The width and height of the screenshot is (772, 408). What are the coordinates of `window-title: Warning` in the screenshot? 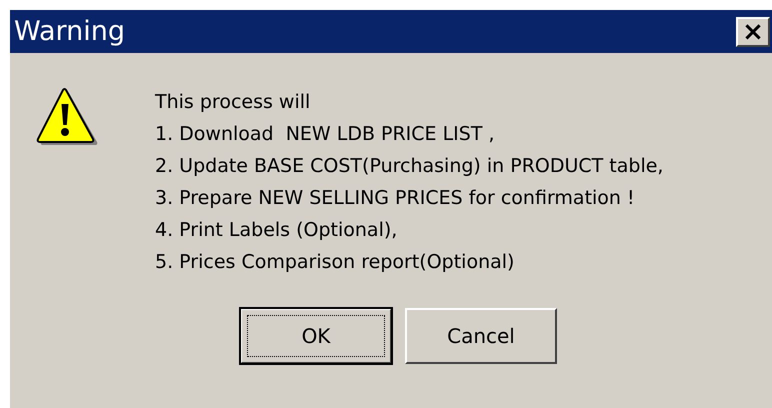 It's located at (70, 31).